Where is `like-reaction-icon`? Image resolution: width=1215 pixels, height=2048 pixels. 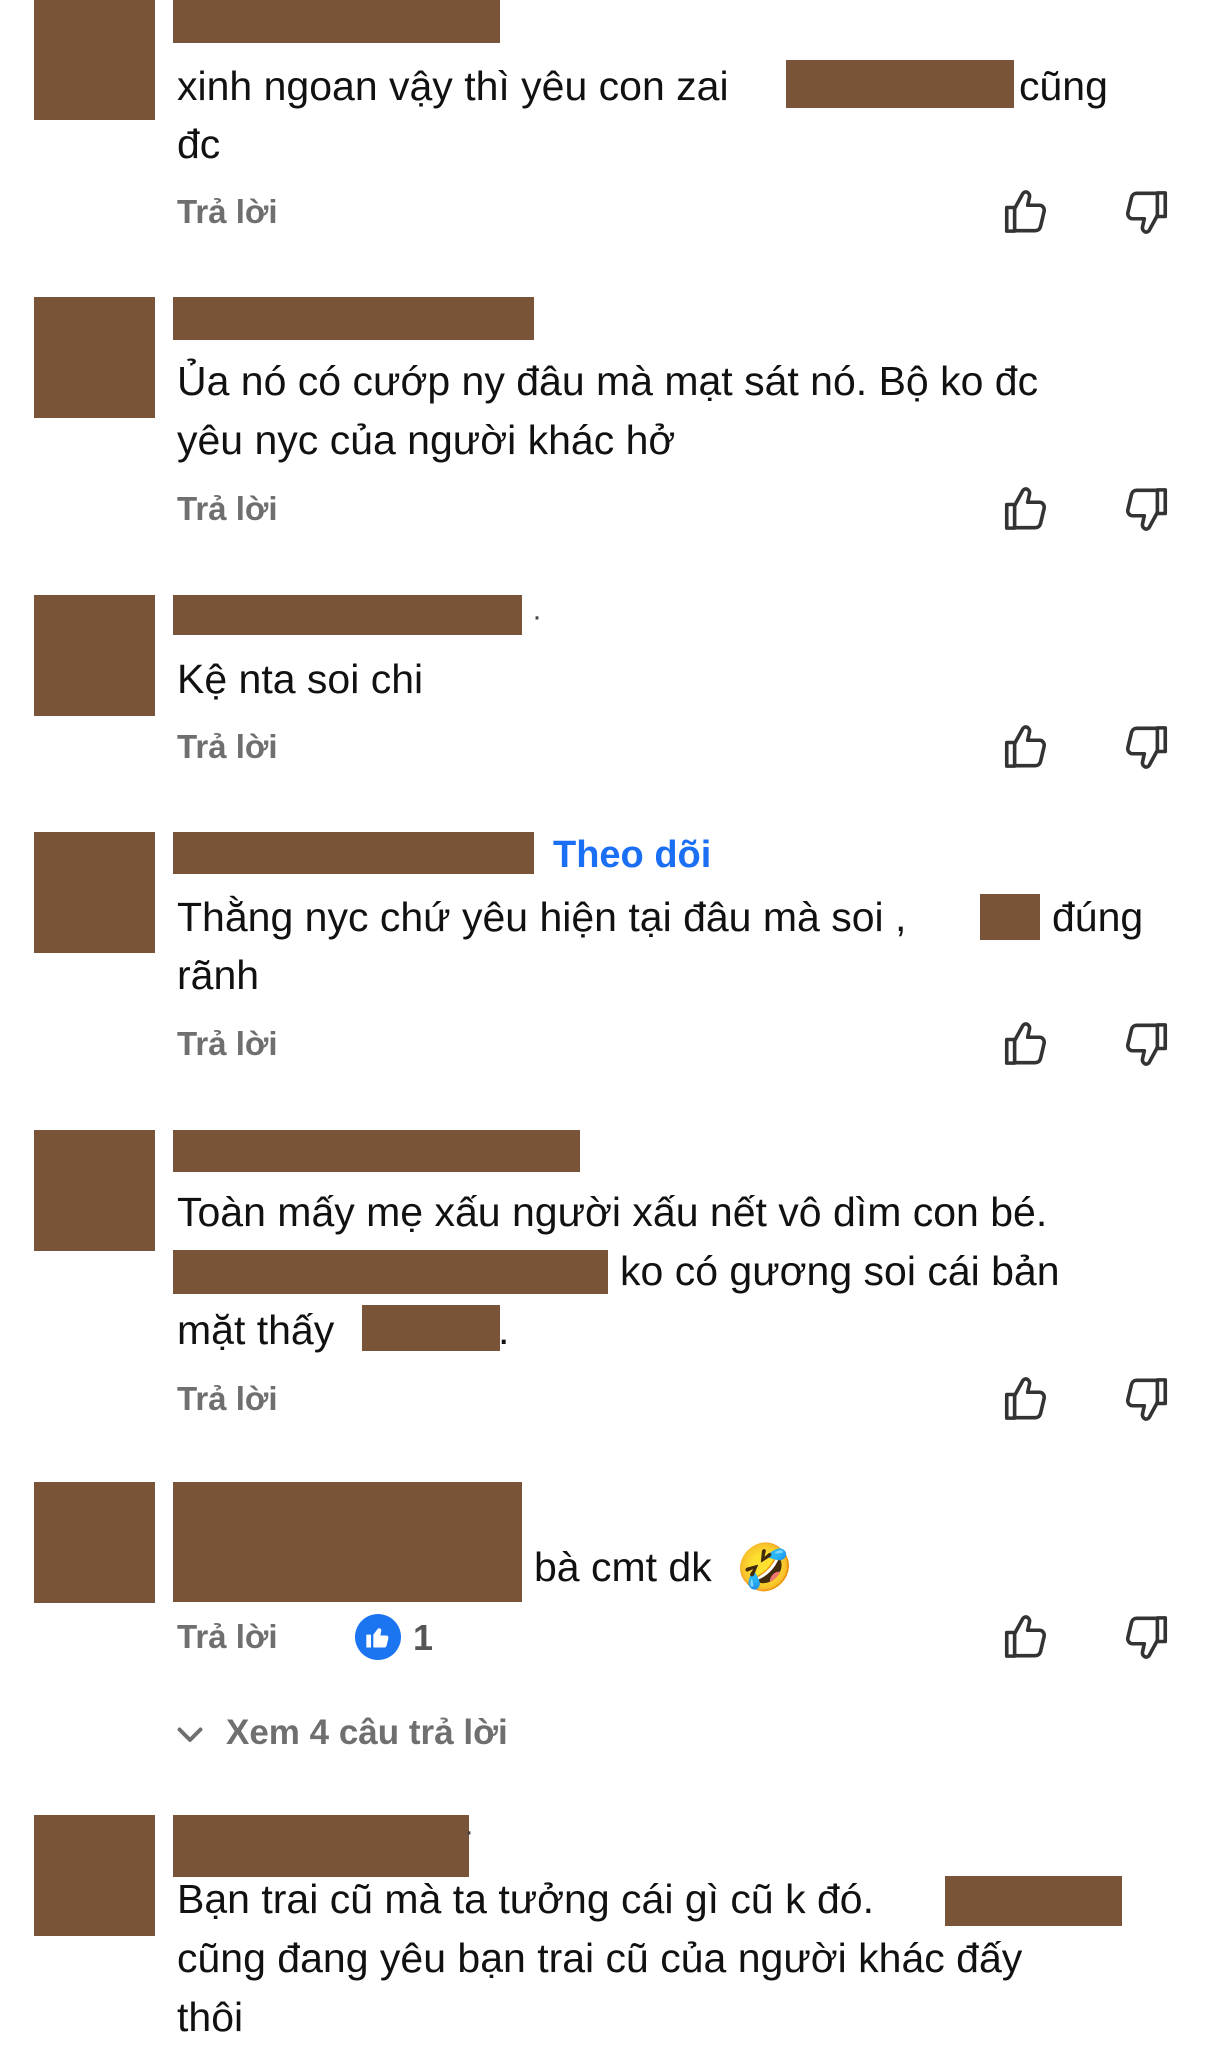 like-reaction-icon is located at coordinates (378, 1637).